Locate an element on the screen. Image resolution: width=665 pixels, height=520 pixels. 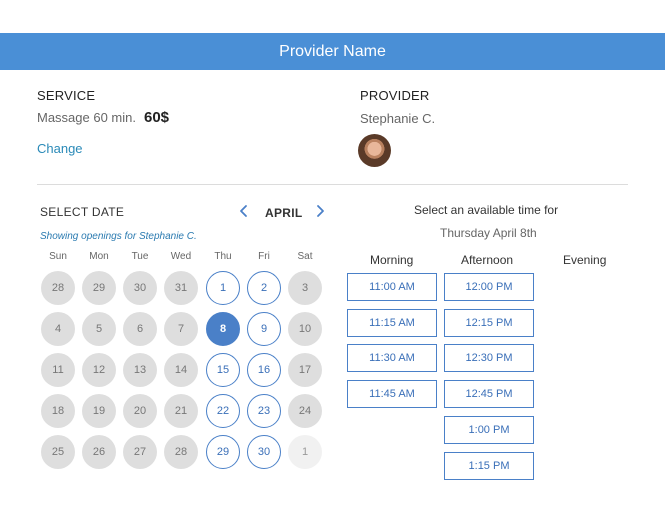
calendar-day: 16 is located at coordinates (264, 370).